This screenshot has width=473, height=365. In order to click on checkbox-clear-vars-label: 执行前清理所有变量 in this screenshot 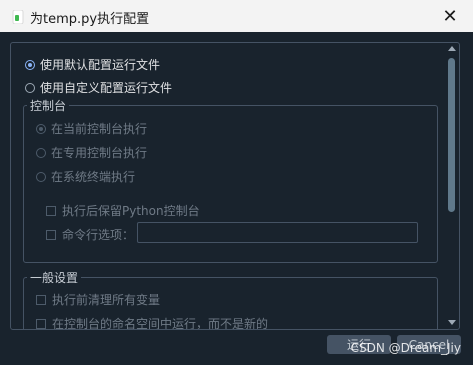, I will do `click(106, 300)`.